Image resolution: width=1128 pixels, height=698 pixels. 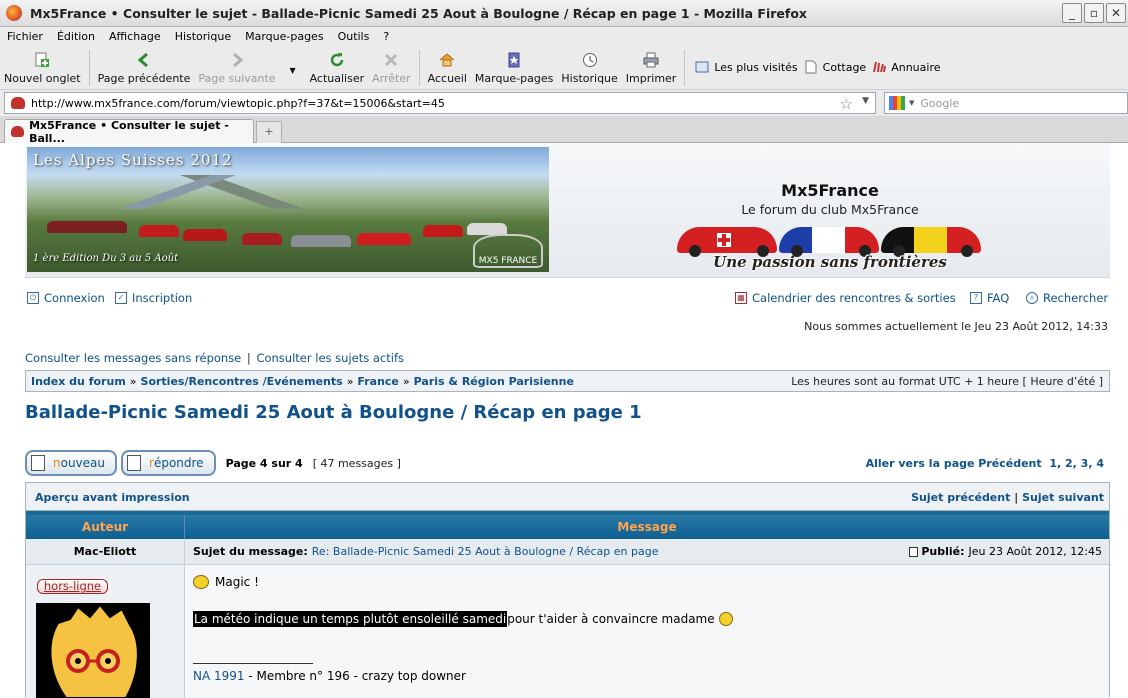 I want to click on table-header: Auteur Message, so click(x=567, y=525).